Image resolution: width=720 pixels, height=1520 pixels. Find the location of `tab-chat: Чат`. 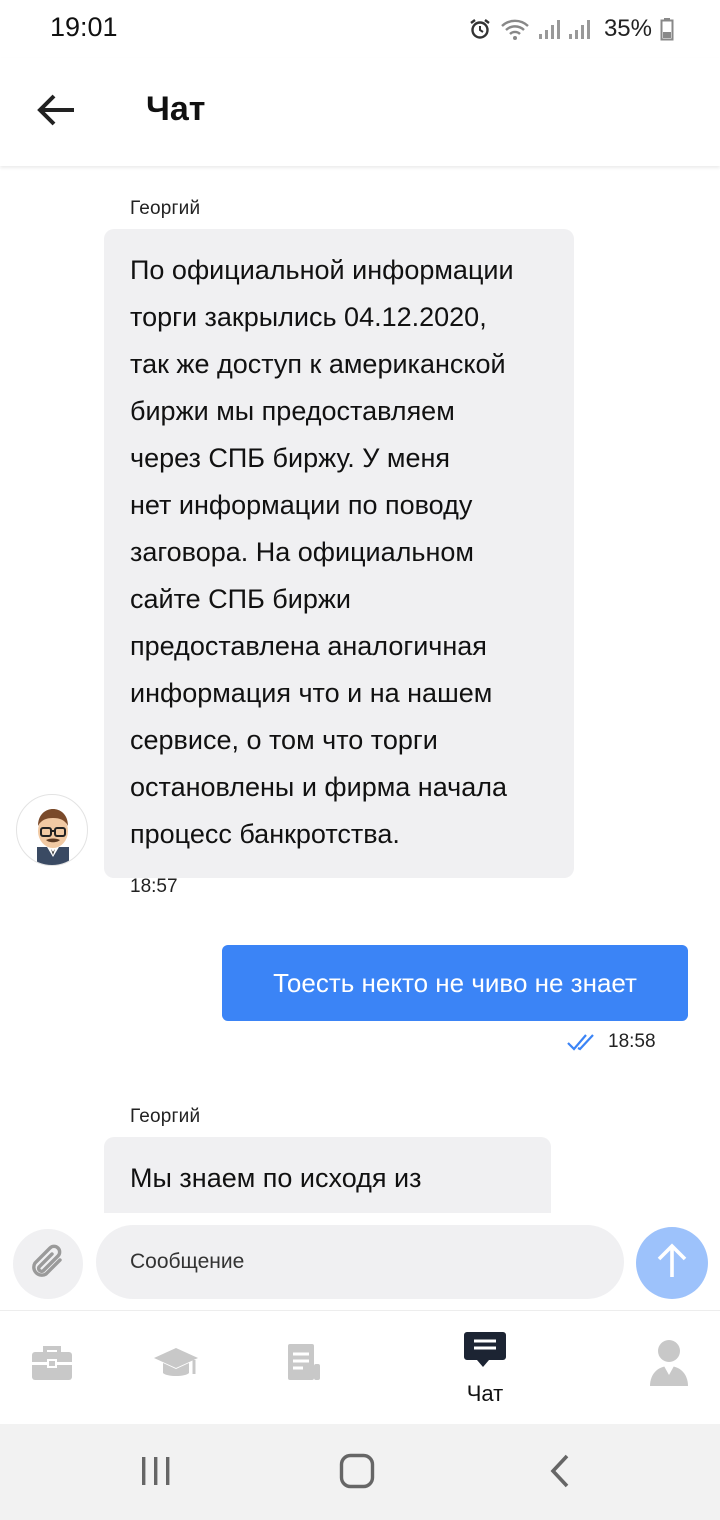

tab-chat: Чат is located at coordinates (485, 1368).